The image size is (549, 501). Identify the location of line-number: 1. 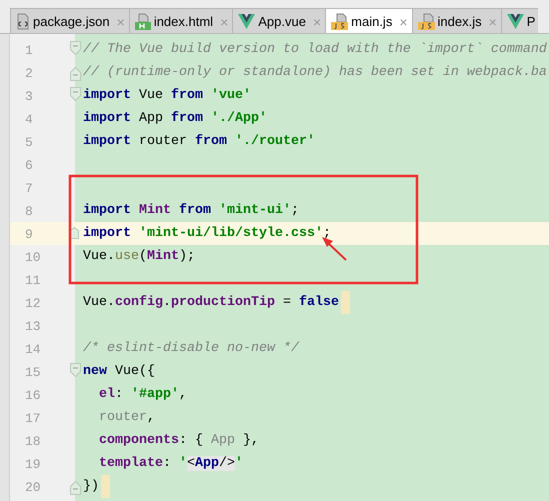
(29, 50).